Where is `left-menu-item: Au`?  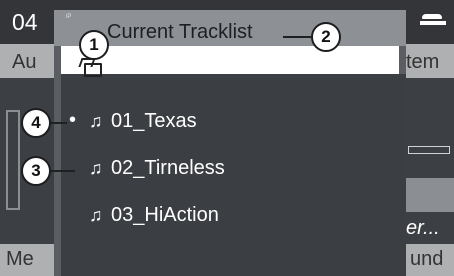
left-menu-item: Au is located at coordinates (27, 61).